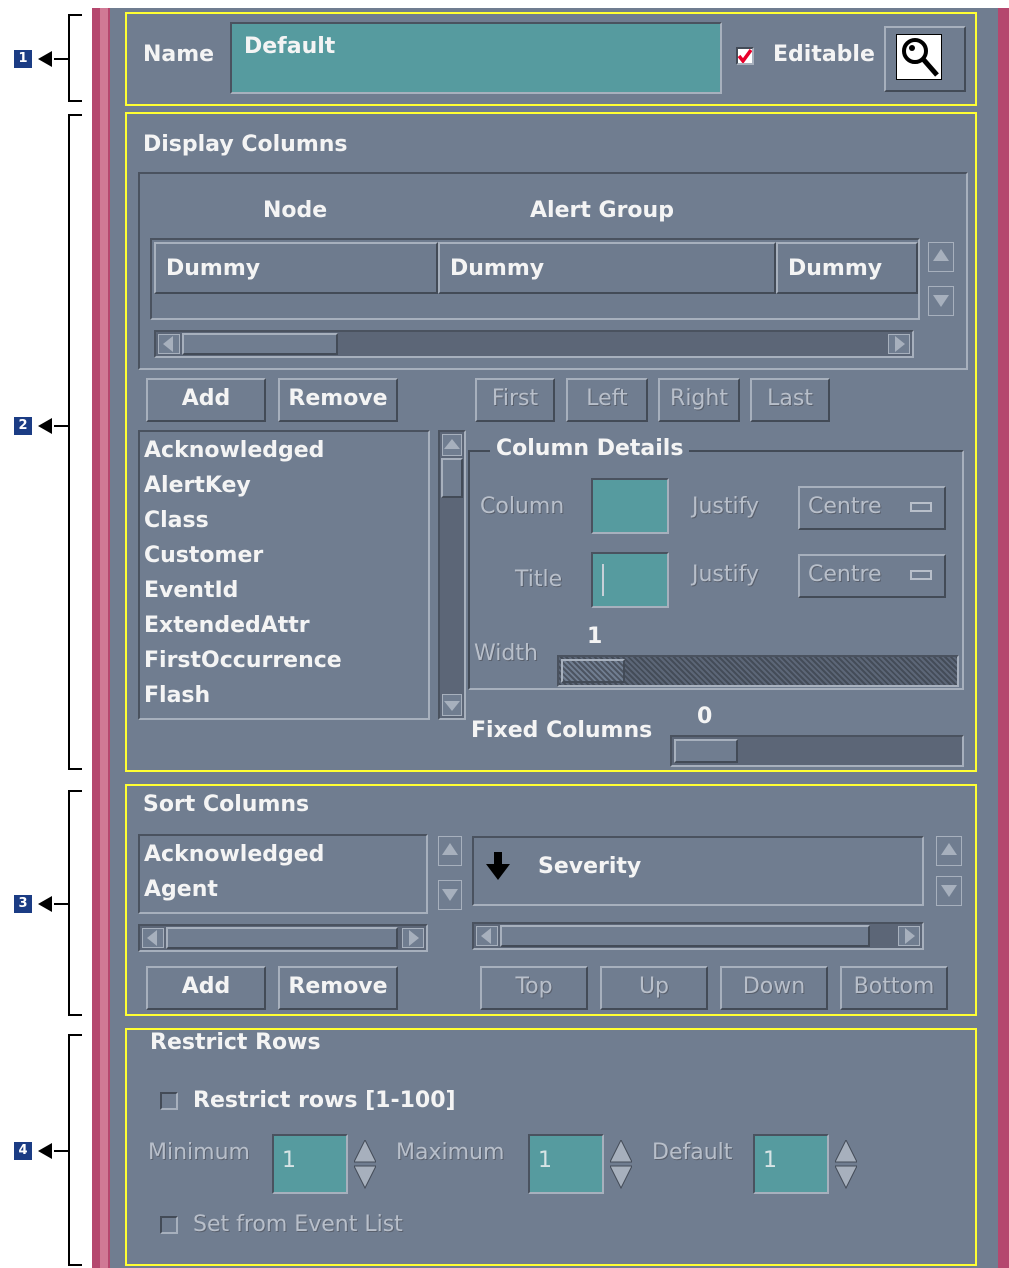  Describe the element at coordinates (176, 520) in the screenshot. I see `list-item: Class` at that location.